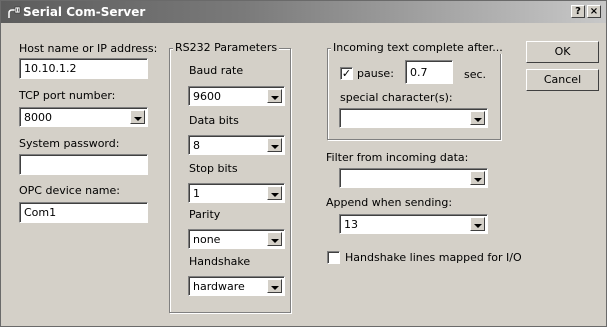 The height and width of the screenshot is (327, 607). Describe the element at coordinates (303, 12) in the screenshot. I see `title-bar: Serial Com-Server ? ×` at that location.